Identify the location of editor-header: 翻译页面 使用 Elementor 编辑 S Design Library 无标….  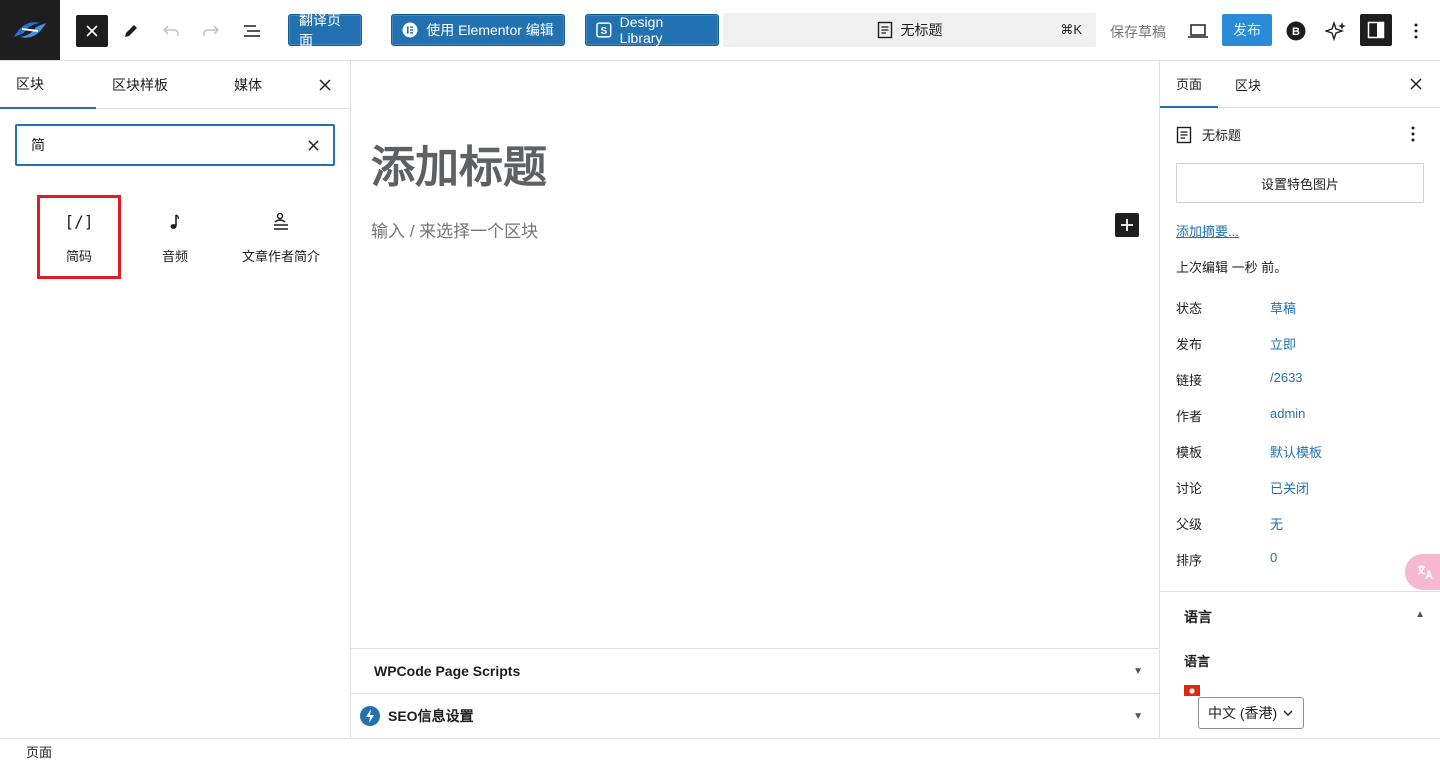
(720, 30).